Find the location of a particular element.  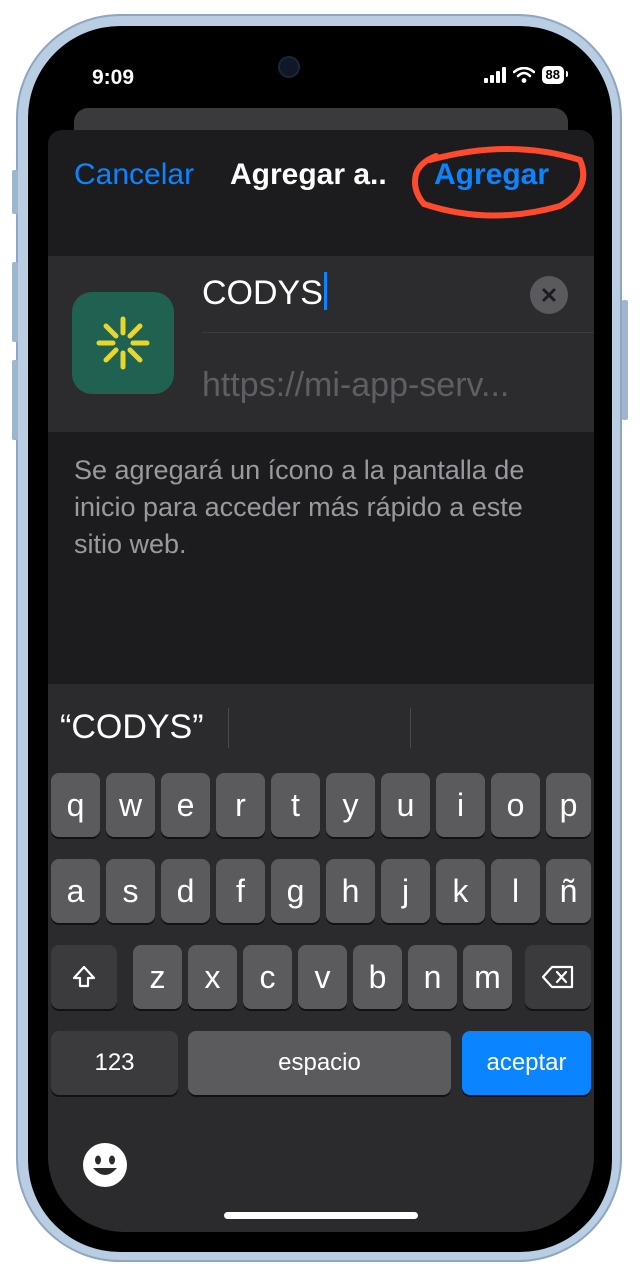

battery-level: 88 is located at coordinates (552, 74).